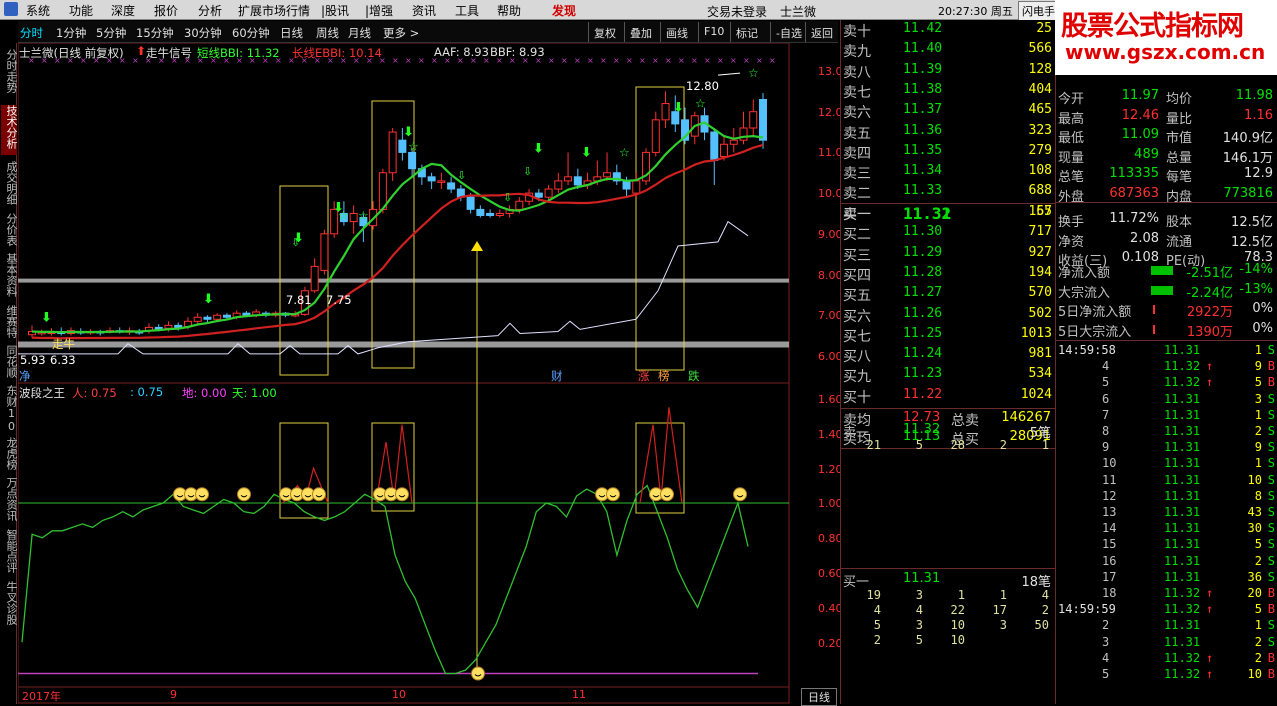  What do you see at coordinates (38, 10) in the screenshot?
I see `menu-item-0: 系统` at bounding box center [38, 10].